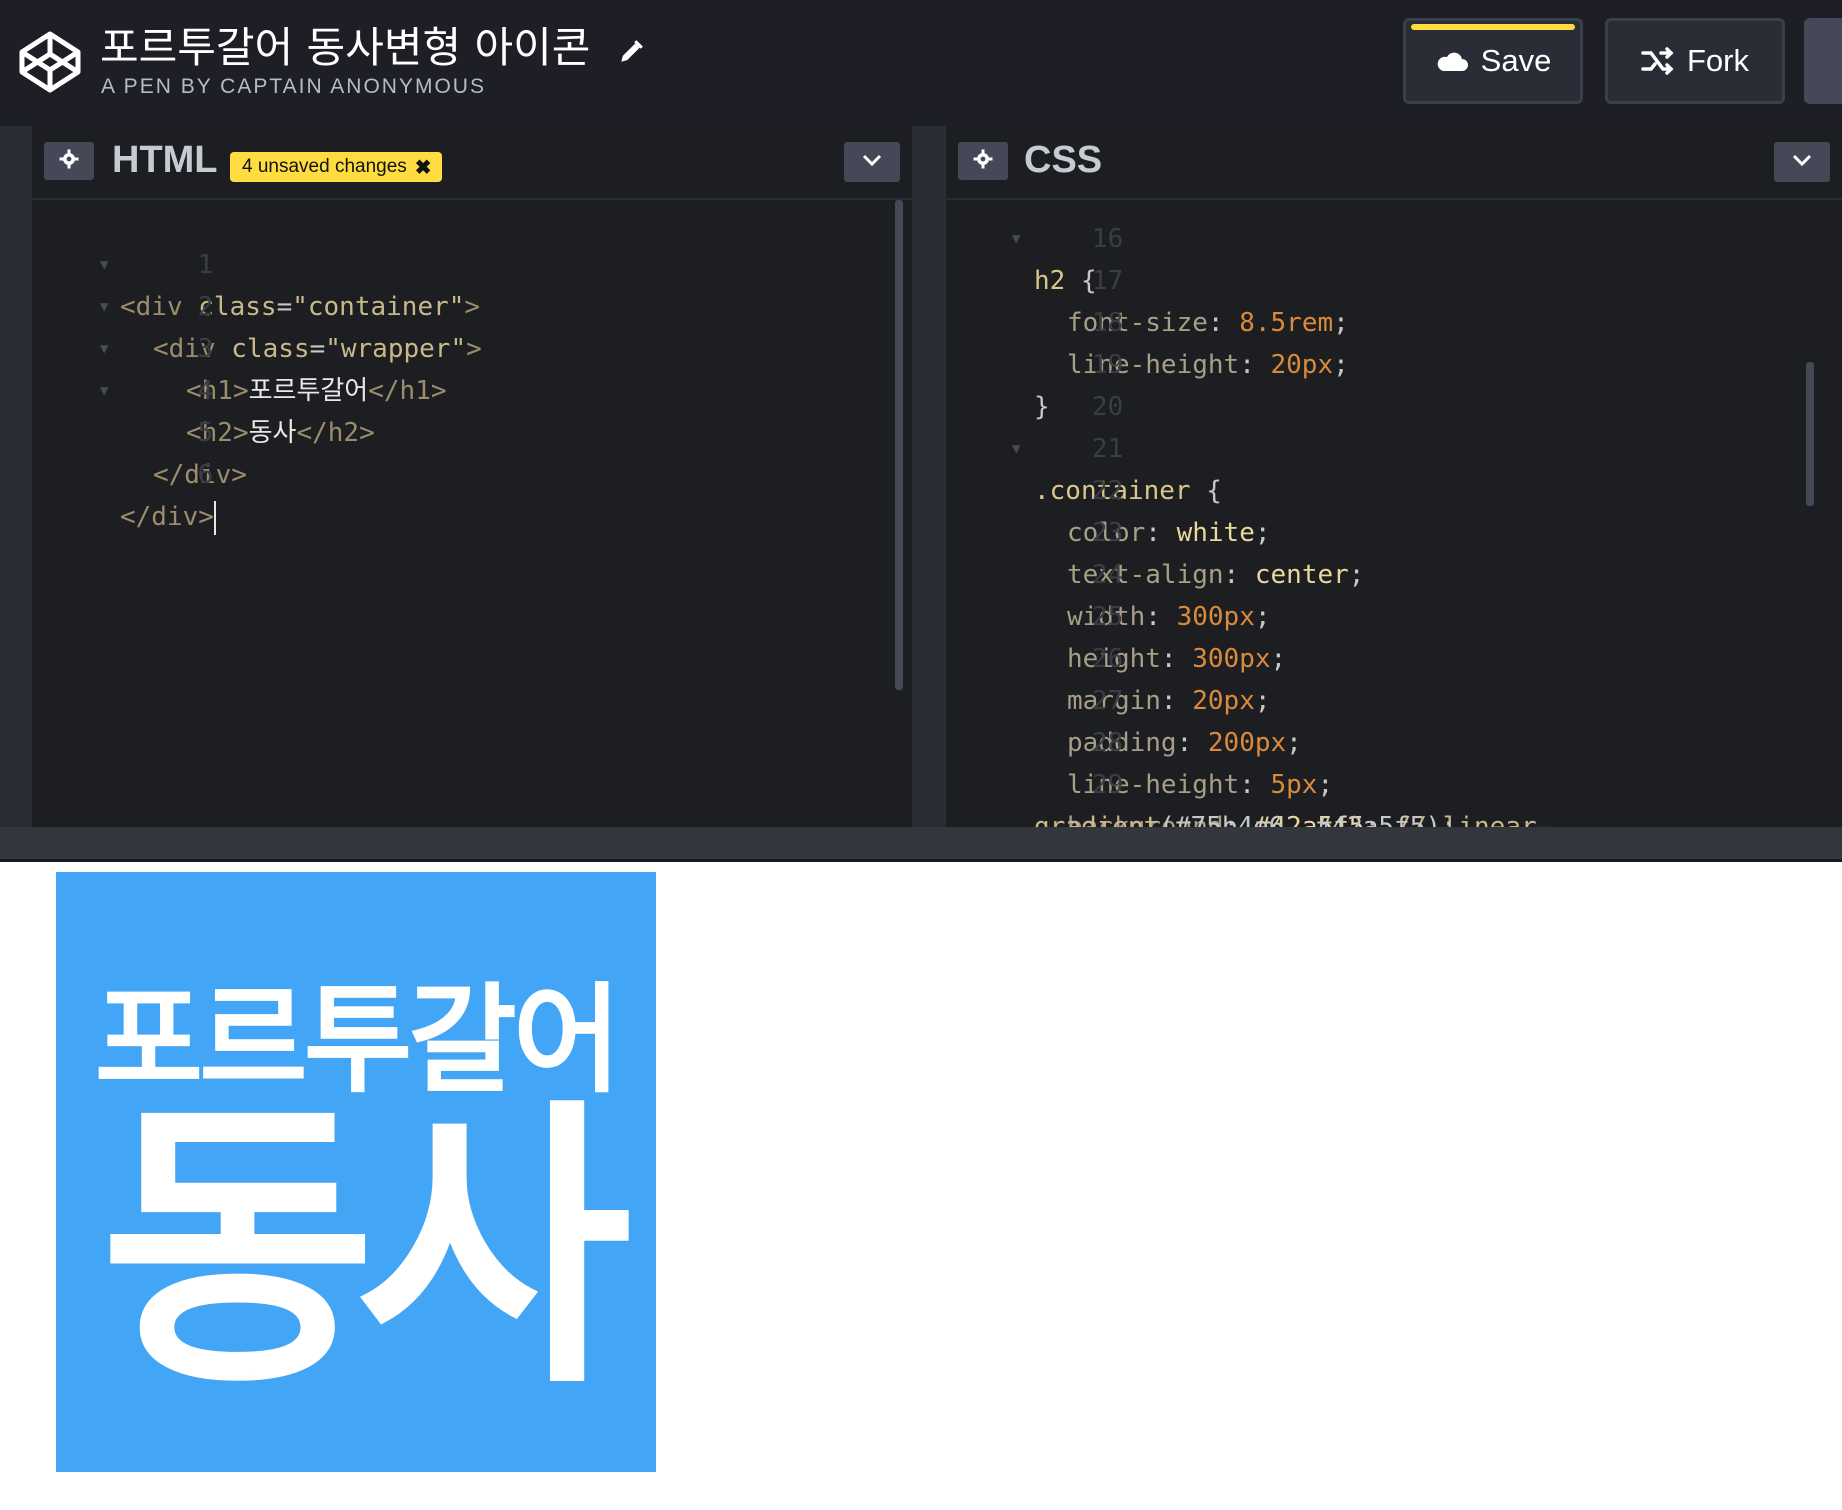 Image resolution: width=1842 pixels, height=1510 pixels. Describe the element at coordinates (345, 47) in the screenshot. I see `pen-title-text: 포르투갈어 동사변형 아이콘` at that location.